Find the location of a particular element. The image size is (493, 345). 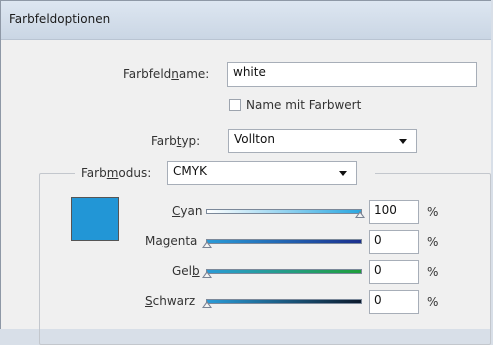

magenta-value-input: 0 is located at coordinates (394, 242).